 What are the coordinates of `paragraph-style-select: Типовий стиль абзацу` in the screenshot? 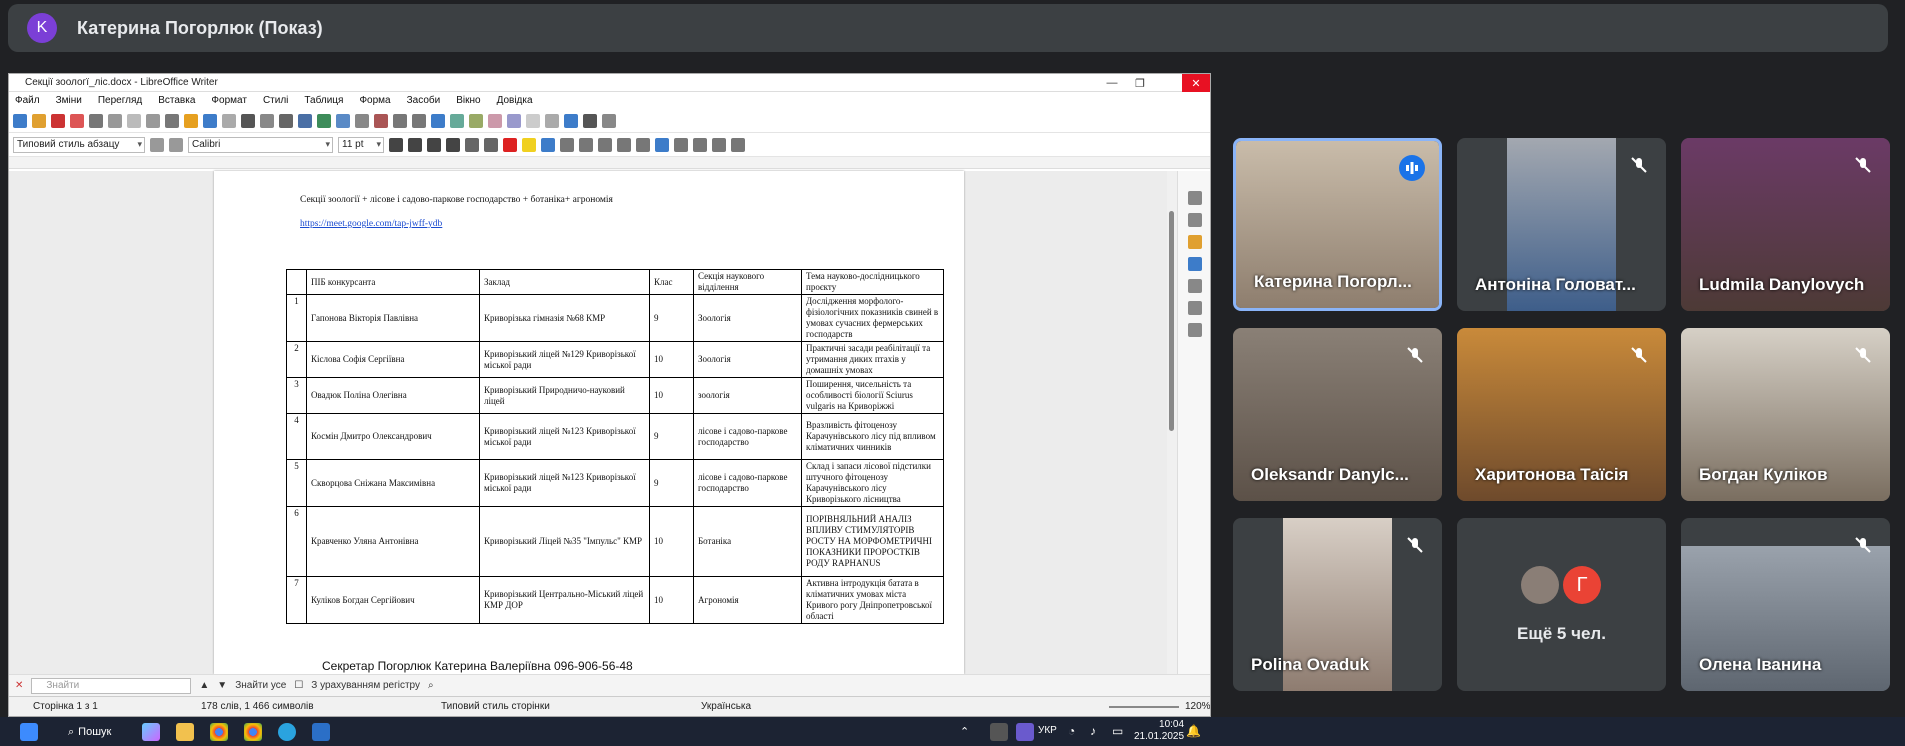 It's located at (79, 144).